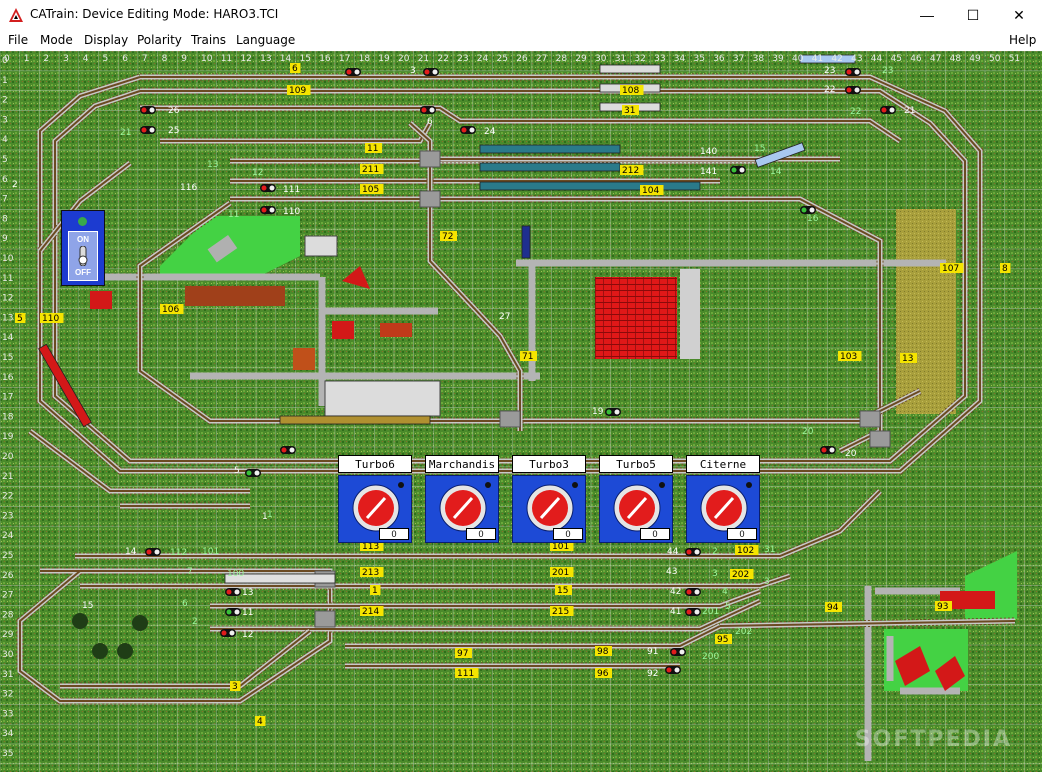 This screenshot has height=772, width=1042. Describe the element at coordinates (56, 40) in the screenshot. I see `menu-mode: Mode` at that location.